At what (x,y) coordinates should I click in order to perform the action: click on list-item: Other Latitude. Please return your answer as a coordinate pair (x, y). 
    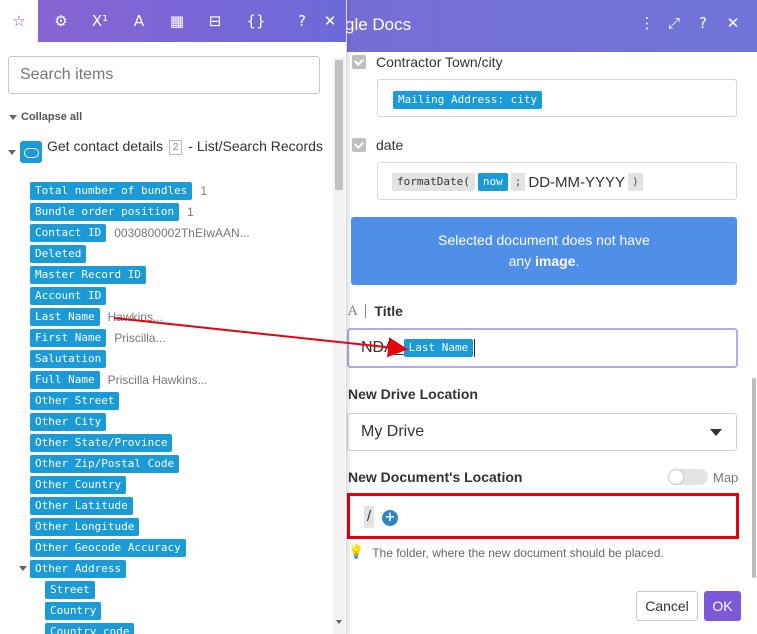
    Looking at the image, I should click on (85, 506).